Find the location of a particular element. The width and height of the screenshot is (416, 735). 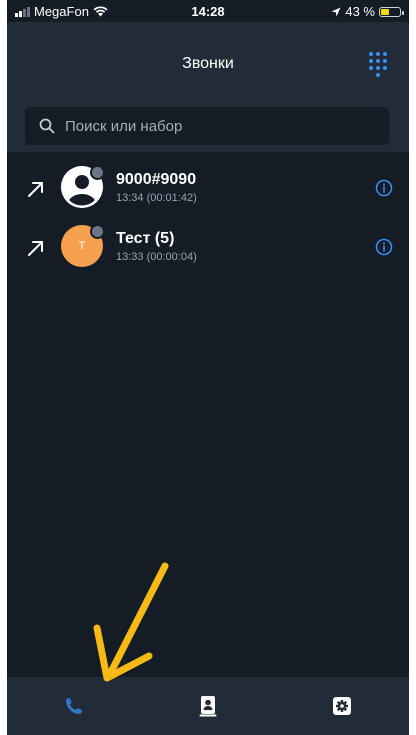

page-title: Звонки is located at coordinates (208, 63).